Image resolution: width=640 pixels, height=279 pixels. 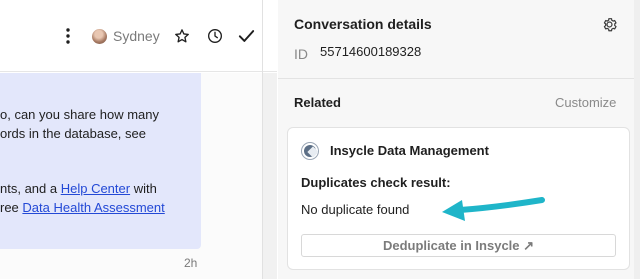 What do you see at coordinates (459, 78) in the screenshot?
I see `section-divider` at bounding box center [459, 78].